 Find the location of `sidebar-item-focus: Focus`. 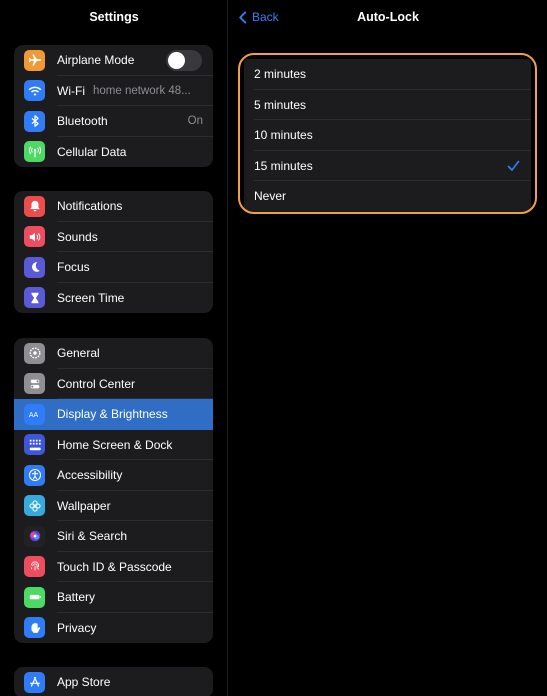

sidebar-item-focus: Focus is located at coordinates (113, 267).